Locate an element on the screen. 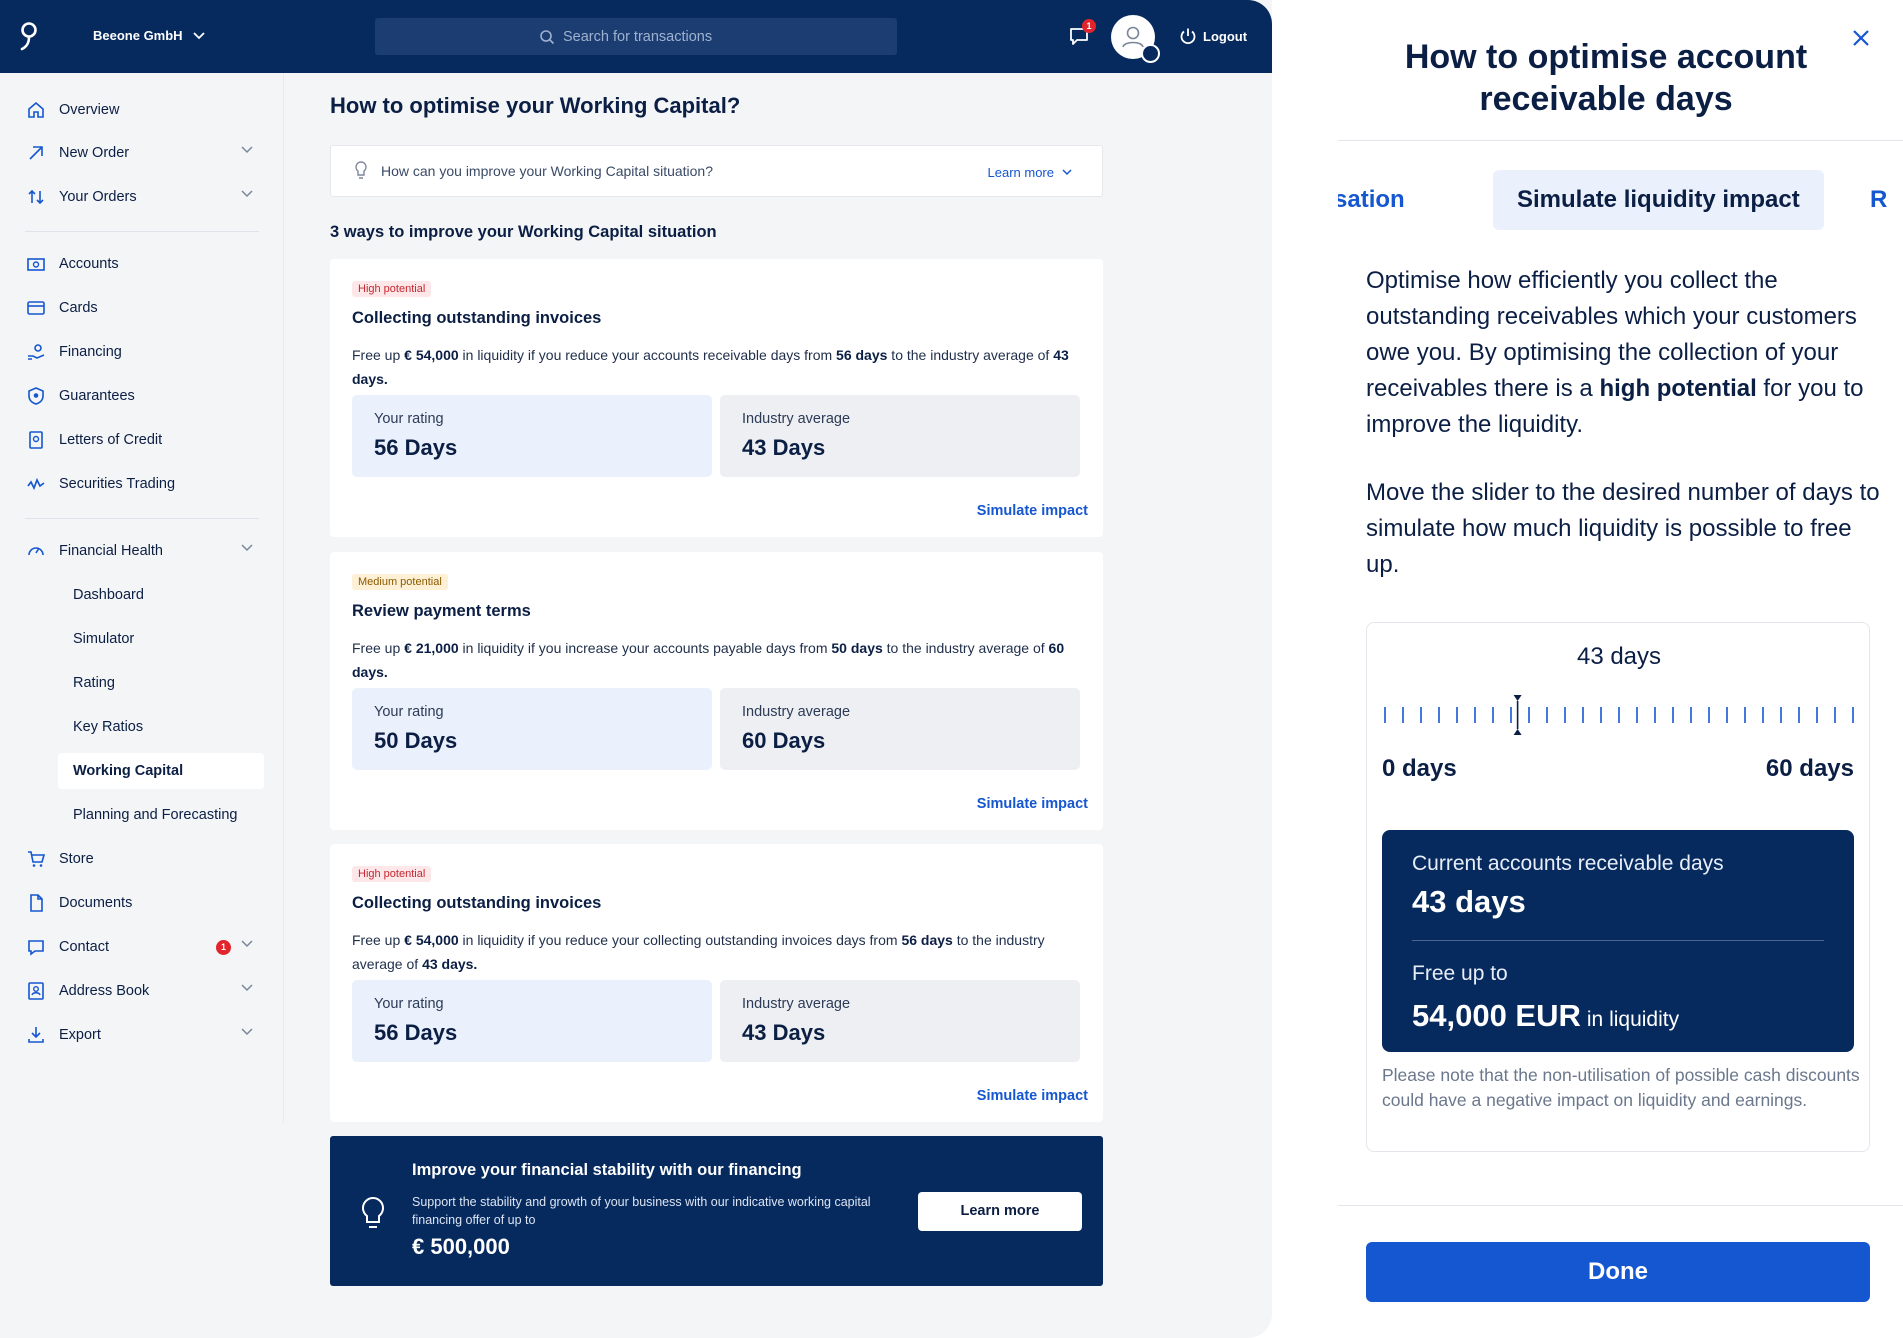  learn-more-button: Learn more is located at coordinates (1000, 1211).